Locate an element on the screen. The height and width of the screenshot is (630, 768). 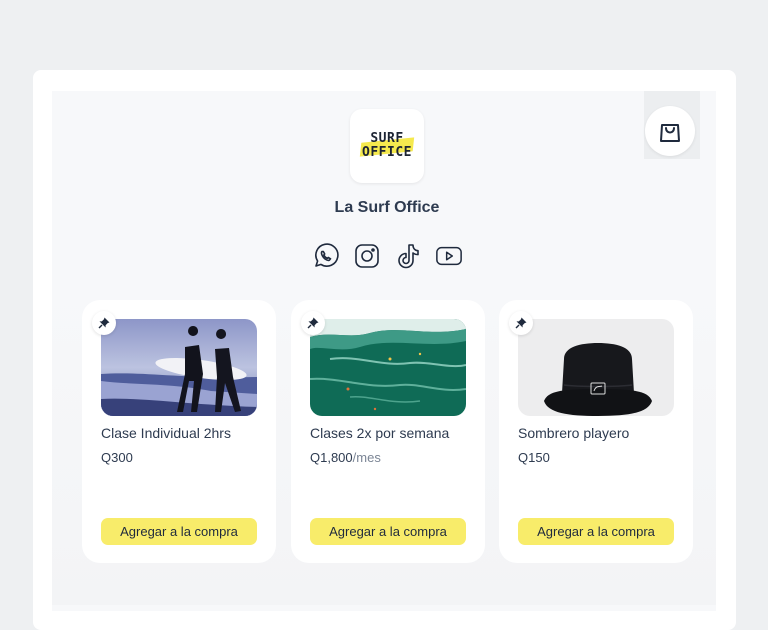
product-price: Q300 is located at coordinates (117, 457).